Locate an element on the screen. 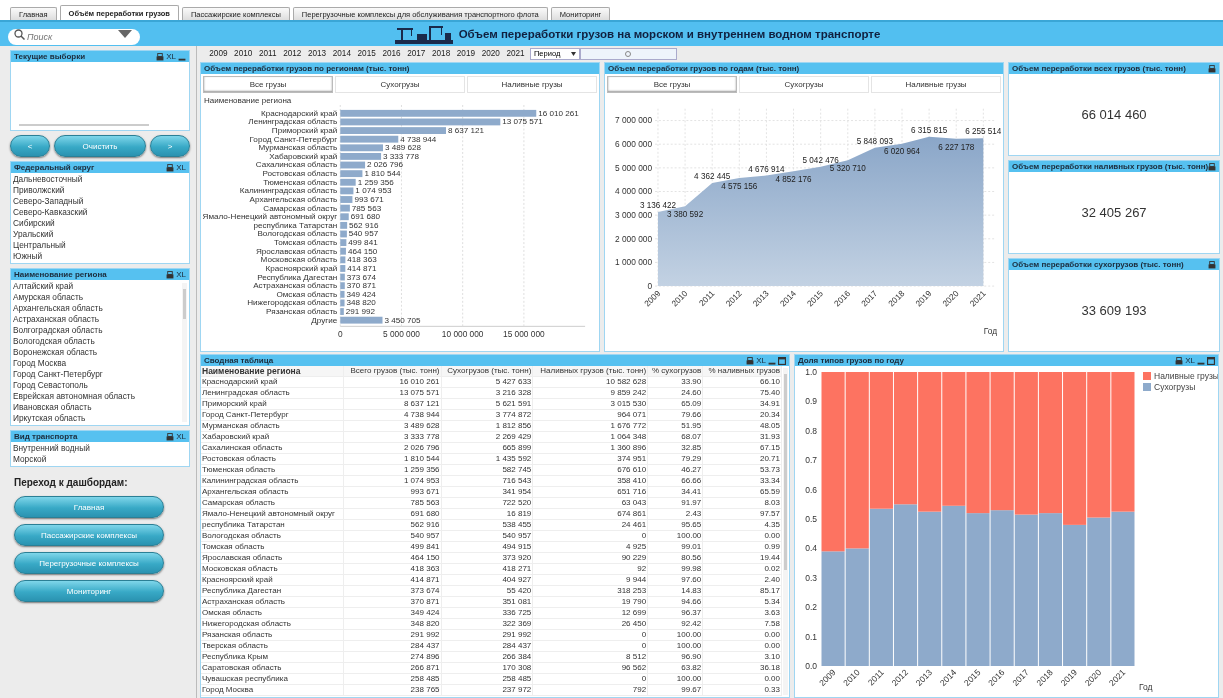  year-filter: 2021 is located at coordinates (515, 53).